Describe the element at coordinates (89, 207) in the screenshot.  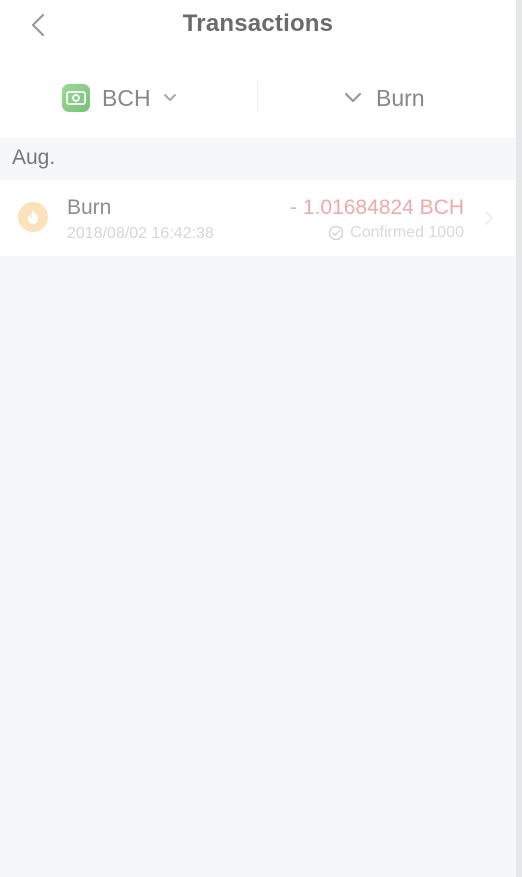
I see `transaction-type: Burn` at that location.